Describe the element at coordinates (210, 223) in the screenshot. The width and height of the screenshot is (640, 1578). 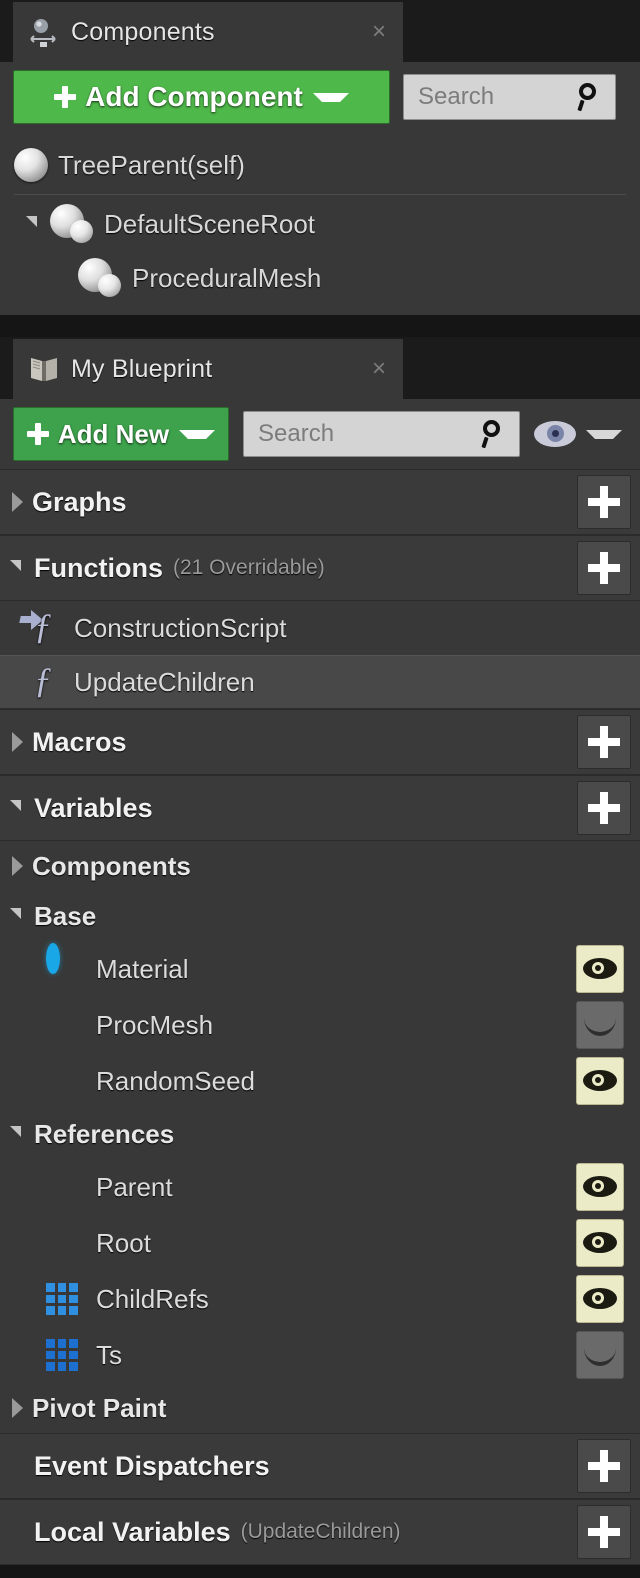
I see `tree-item-label: DefaultSceneRoot` at that location.